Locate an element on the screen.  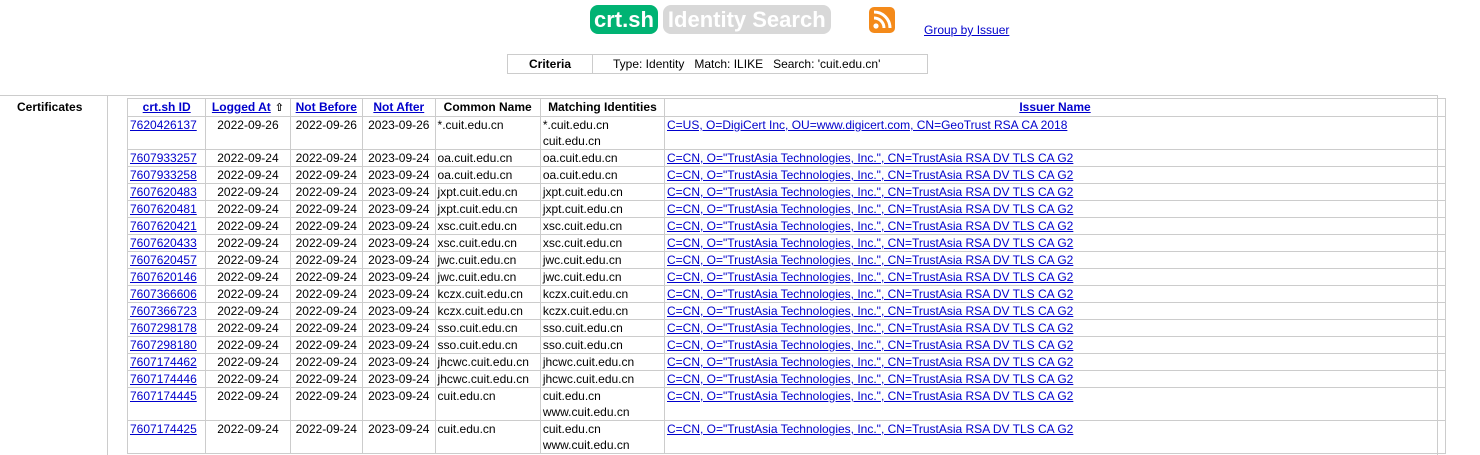
cert-id-link: 7607366723 is located at coordinates (163, 311).